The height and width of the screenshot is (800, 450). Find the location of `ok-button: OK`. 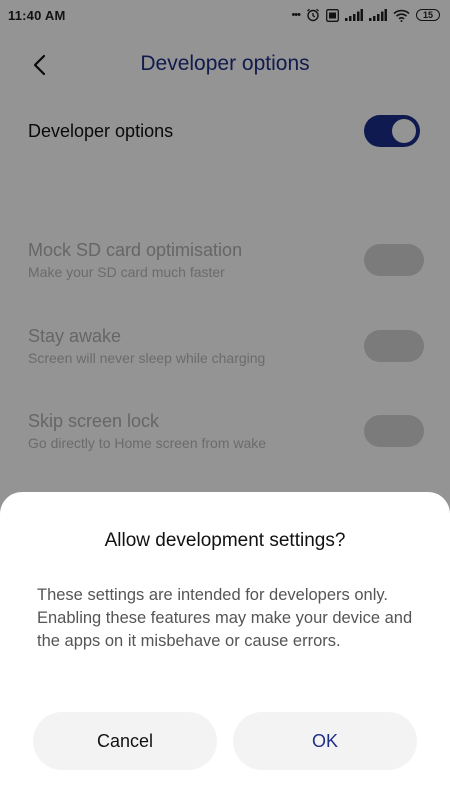

ok-button: OK is located at coordinates (325, 741).